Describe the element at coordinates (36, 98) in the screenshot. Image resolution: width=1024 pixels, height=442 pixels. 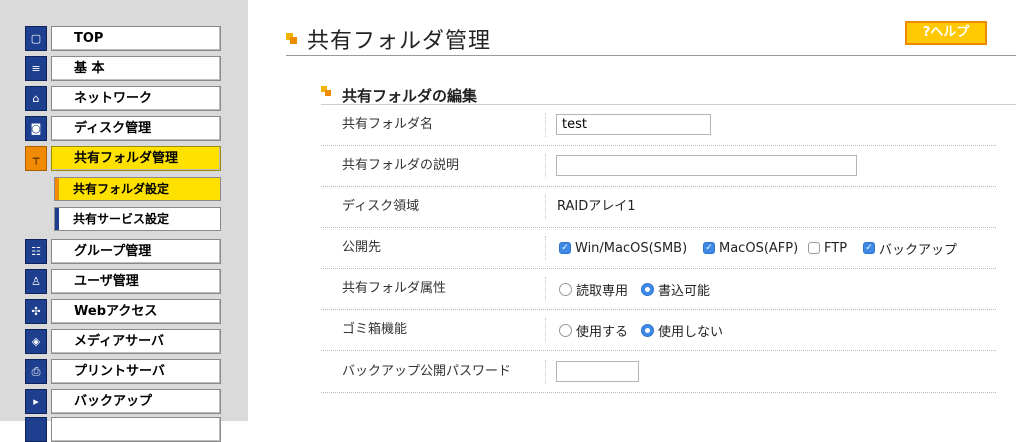
I see `network-icon: ⌂` at that location.